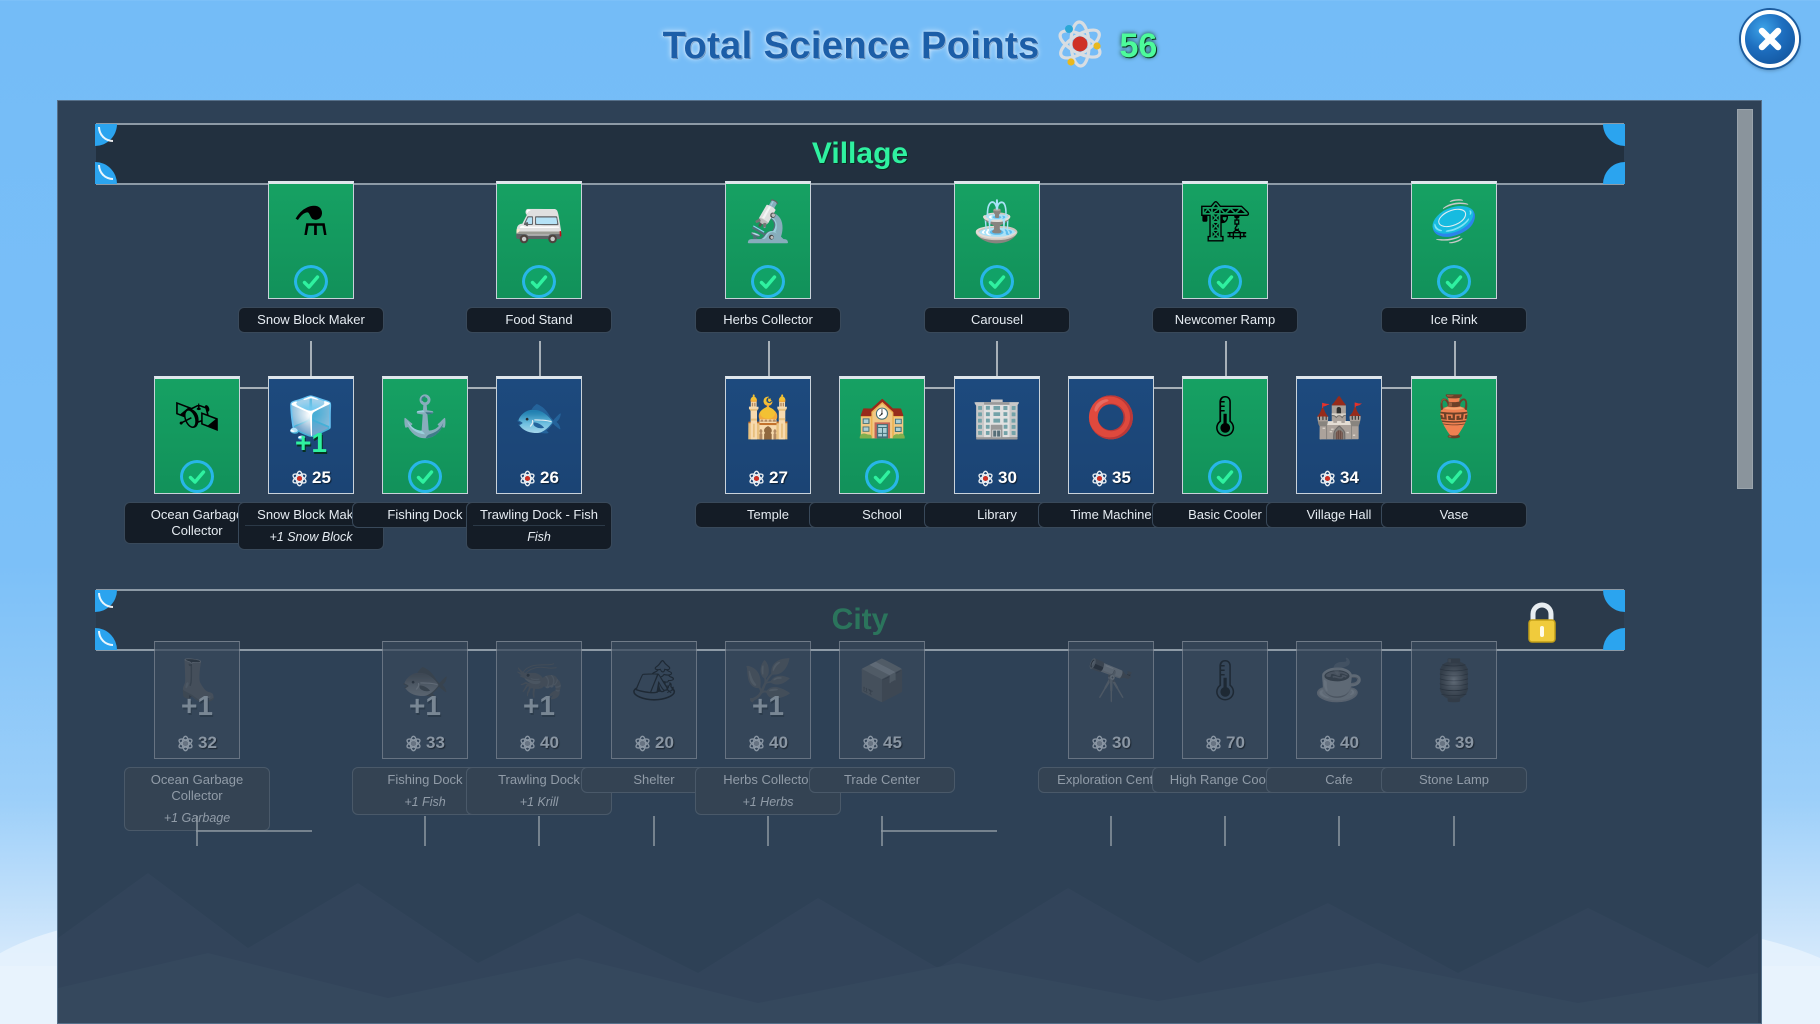  Describe the element at coordinates (1339, 743) in the screenshot. I see `science-cost: 40` at that location.